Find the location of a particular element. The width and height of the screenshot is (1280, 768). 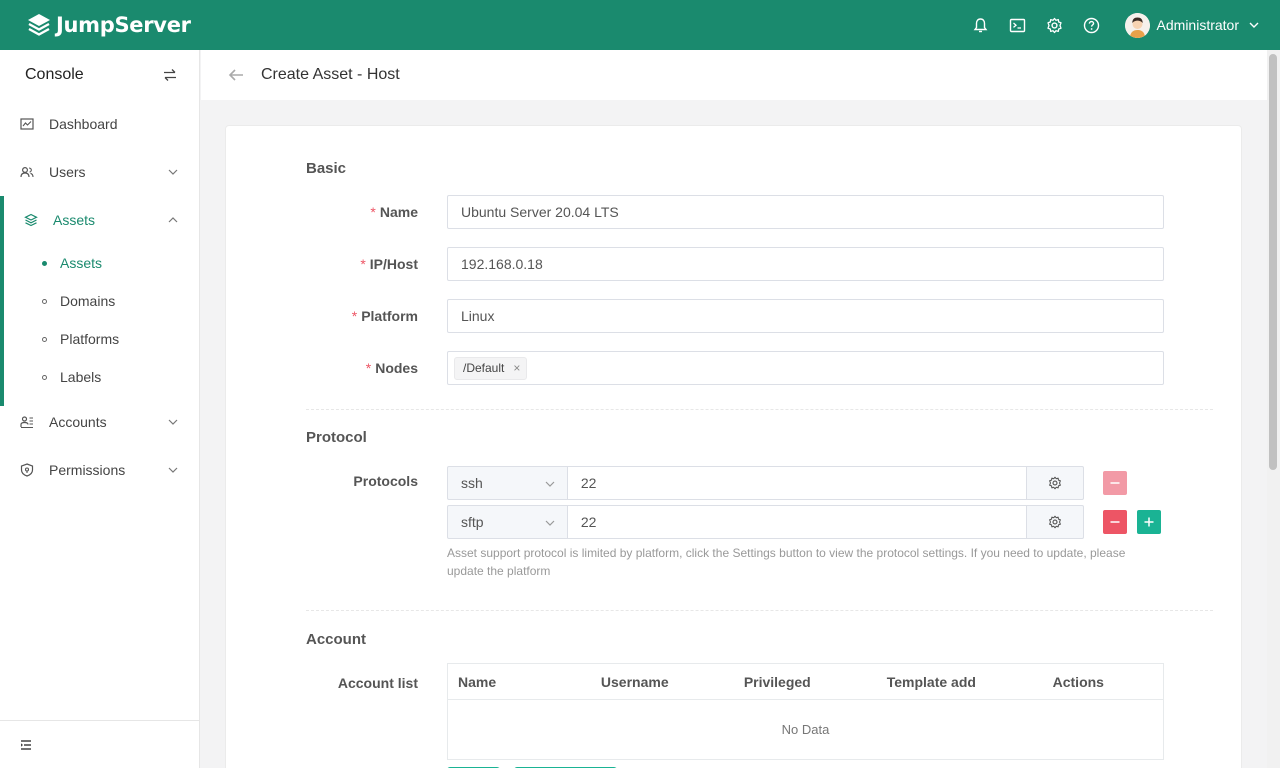

sidebar-item-assets: Assets is located at coordinates (99, 220).